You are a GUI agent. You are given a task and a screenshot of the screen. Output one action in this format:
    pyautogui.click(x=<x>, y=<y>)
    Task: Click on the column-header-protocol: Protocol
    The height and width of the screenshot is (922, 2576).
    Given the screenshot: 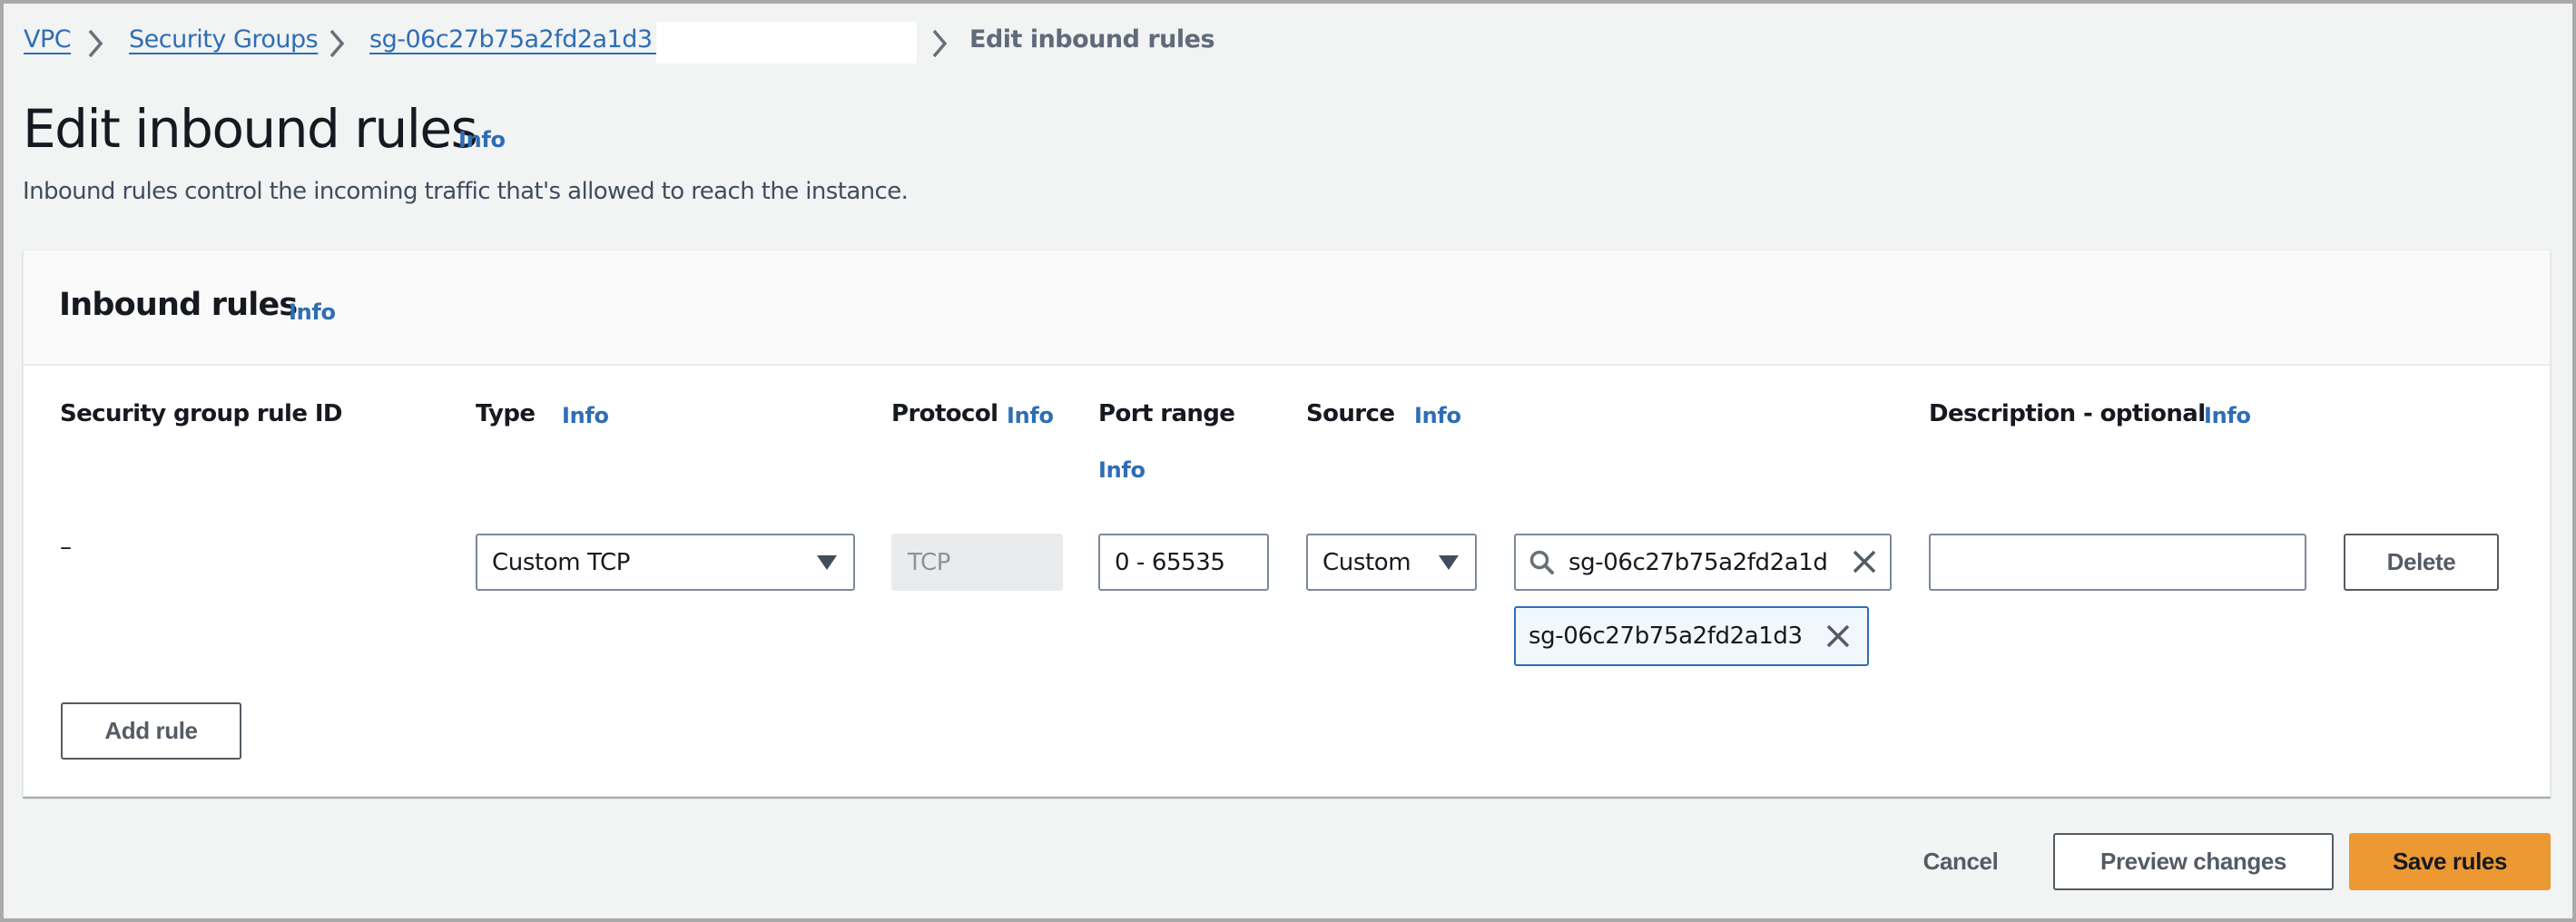 What is the action you would take?
    pyautogui.click(x=944, y=414)
    